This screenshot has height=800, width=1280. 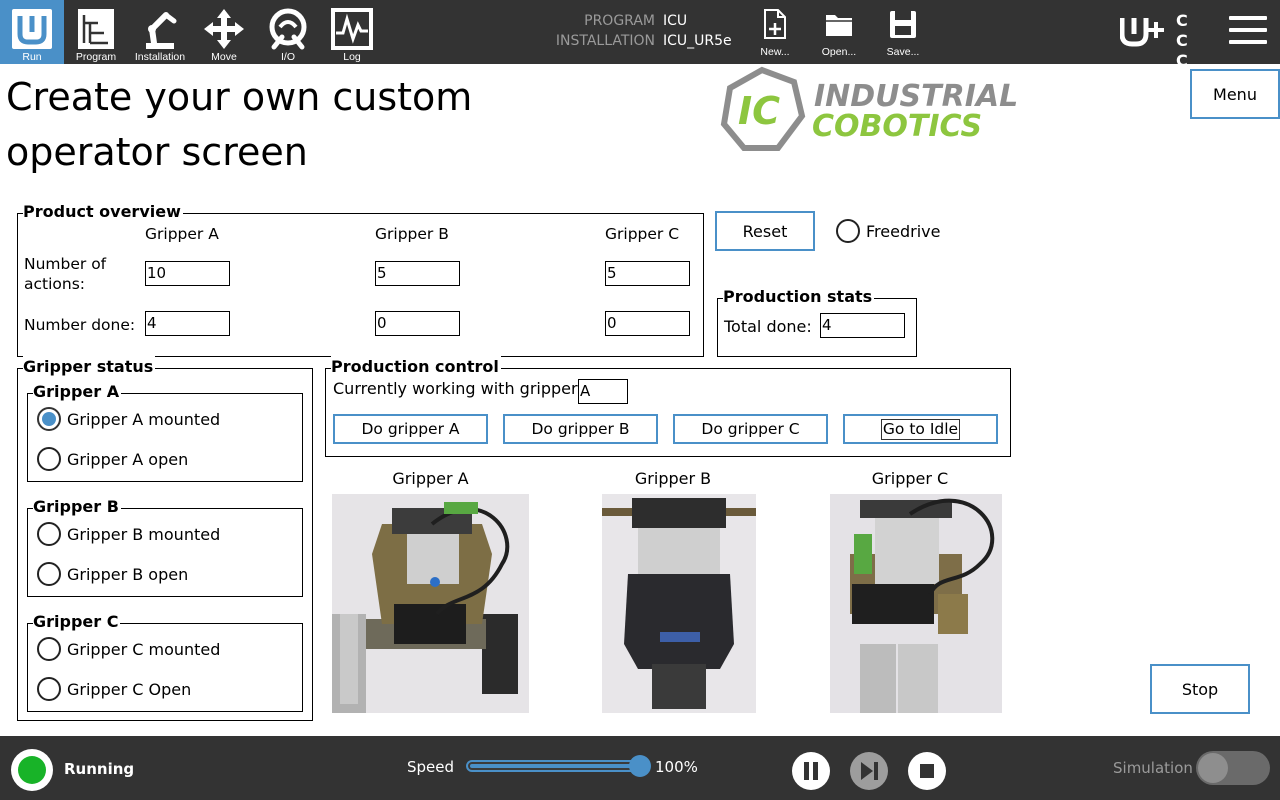 I want to click on pause-button, so click(x=811, y=771).